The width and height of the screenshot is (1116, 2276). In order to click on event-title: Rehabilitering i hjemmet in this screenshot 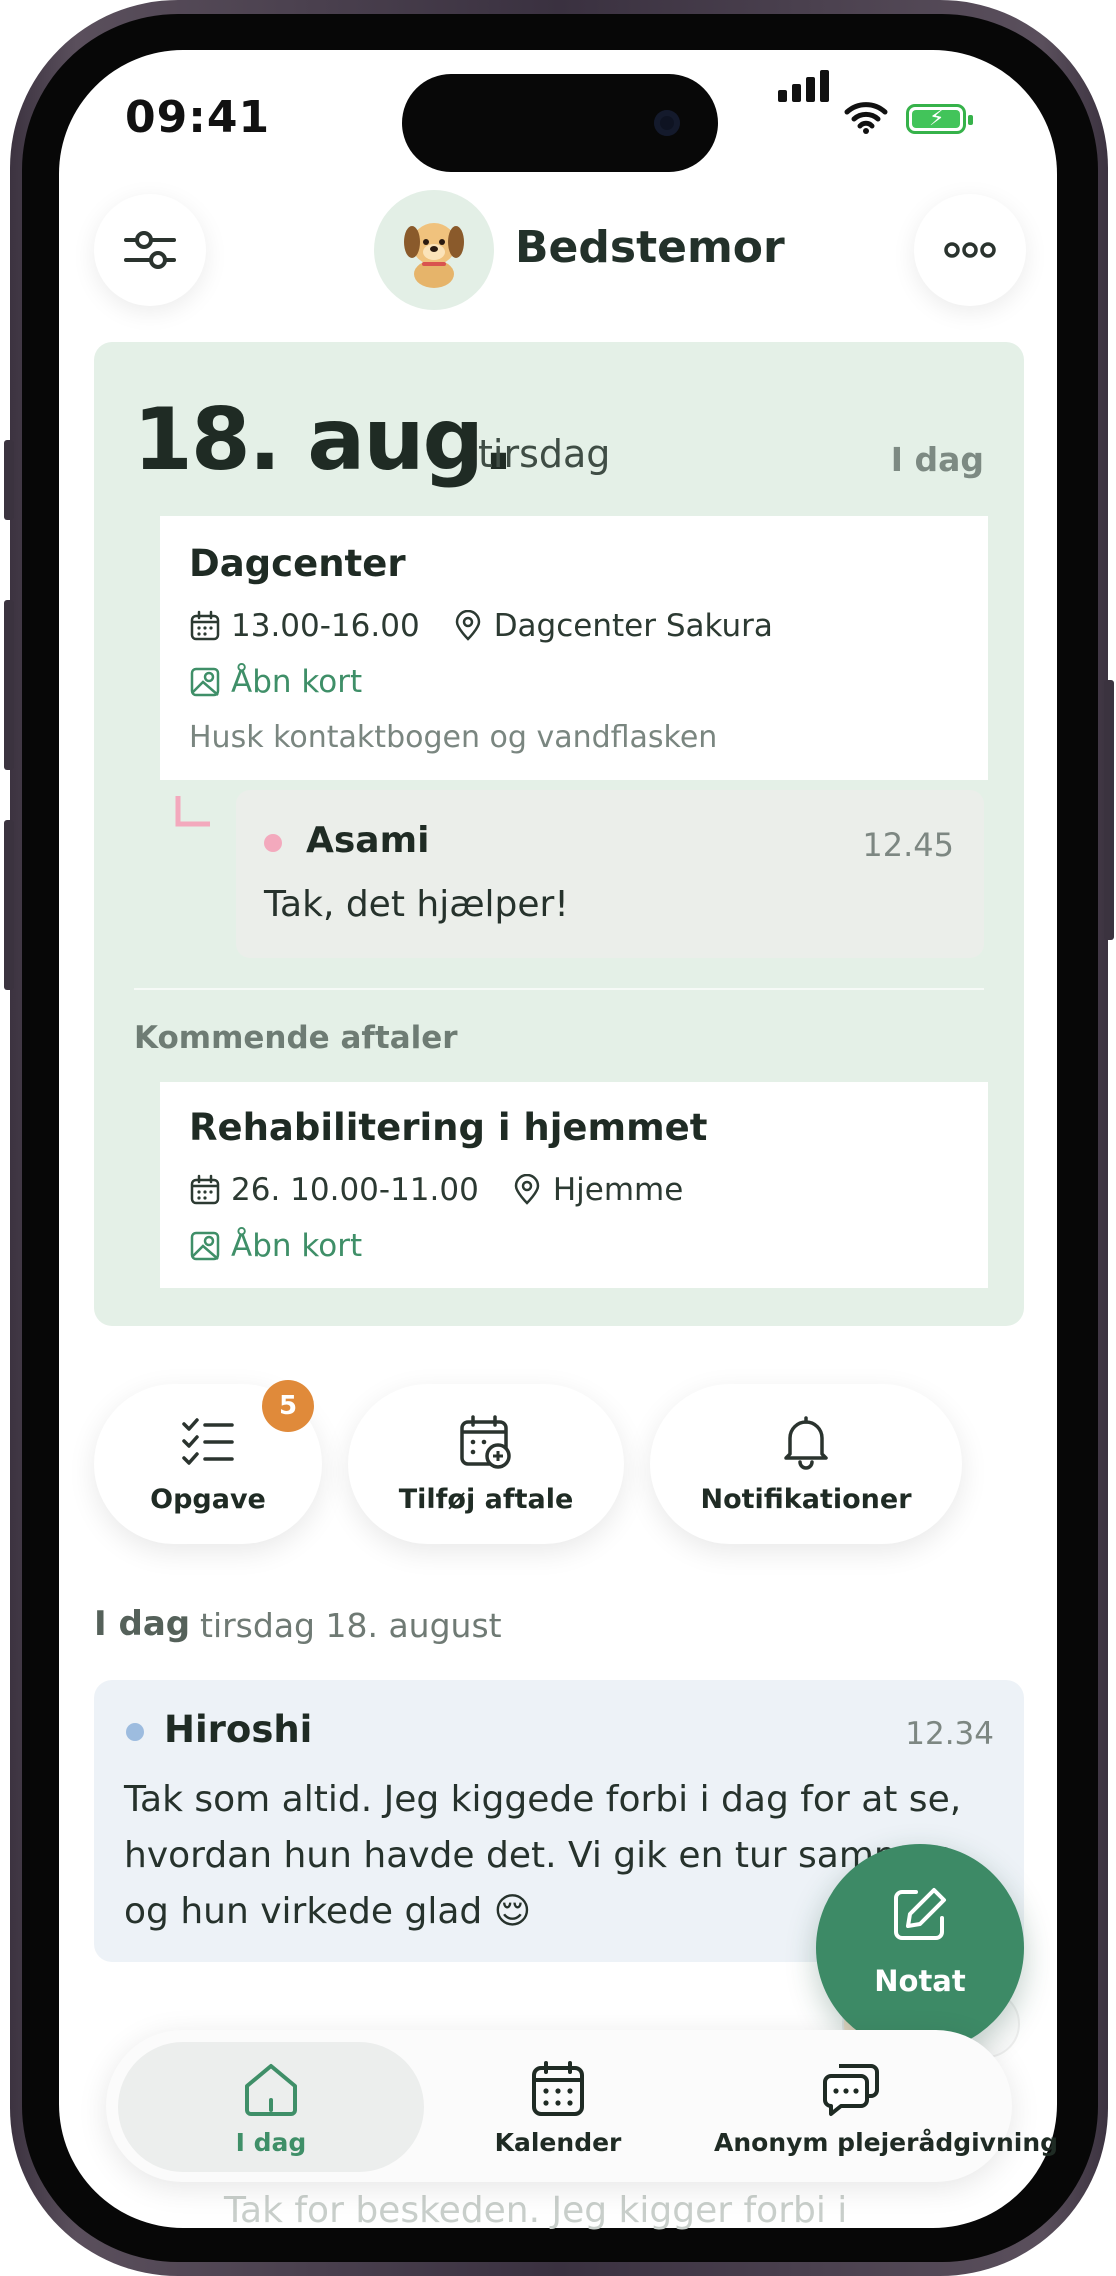, I will do `click(448, 1127)`.